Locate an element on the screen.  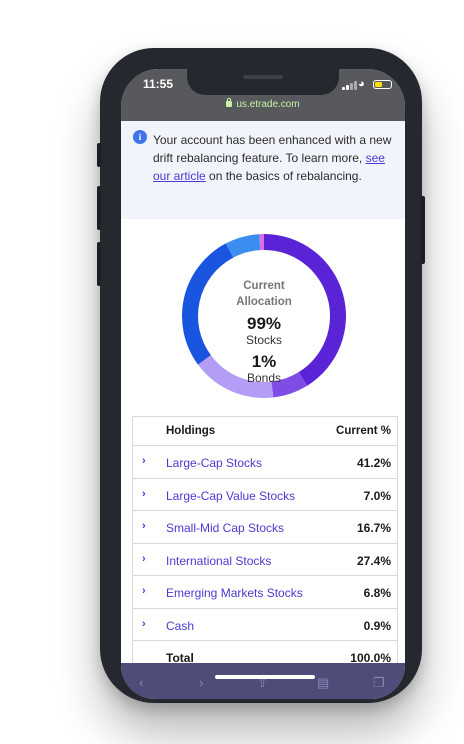
holding-name: Emerging Markets Stocks is located at coordinates (234, 593).